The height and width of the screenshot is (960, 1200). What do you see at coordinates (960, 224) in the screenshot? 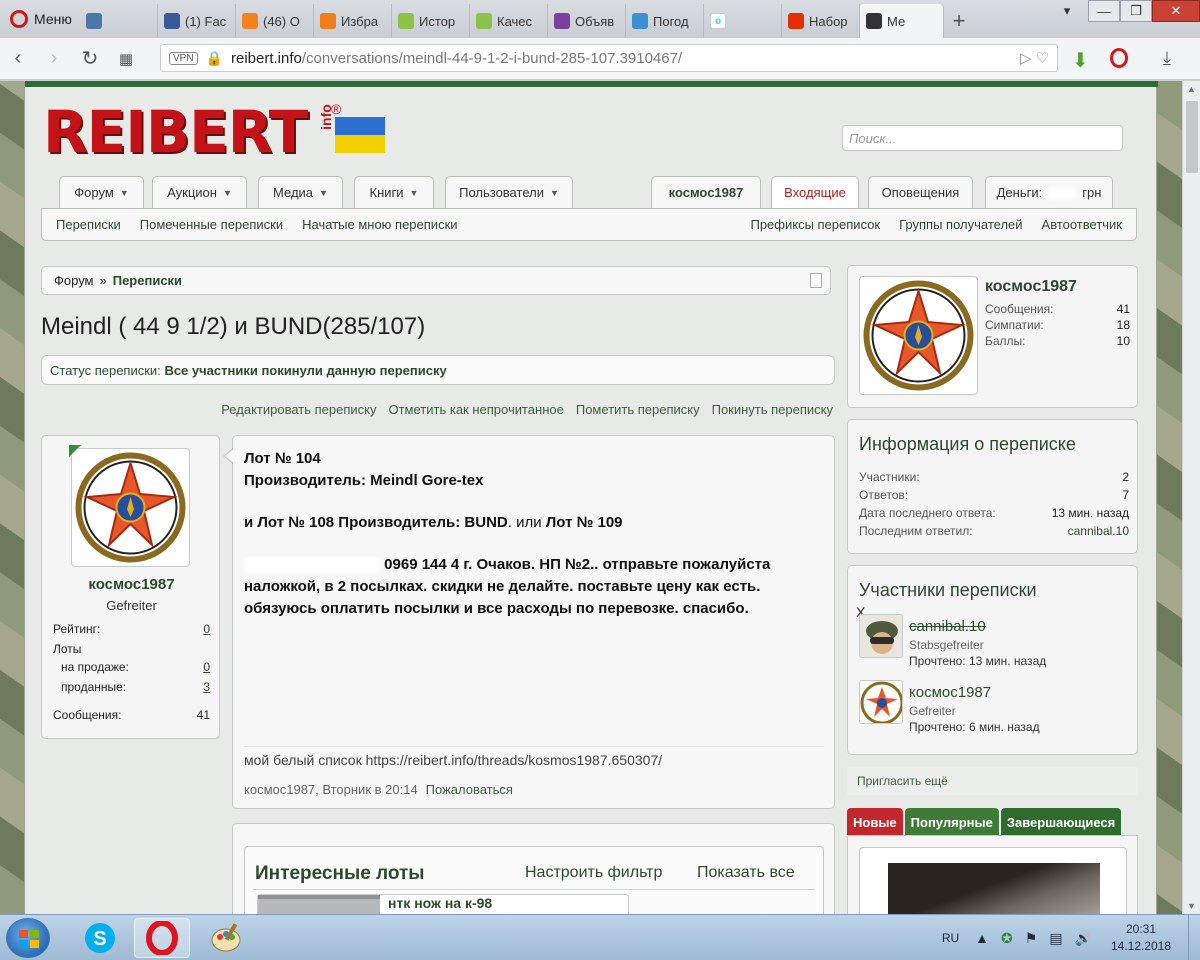
I see `subnav-recipient-groups: Группы получателей` at bounding box center [960, 224].